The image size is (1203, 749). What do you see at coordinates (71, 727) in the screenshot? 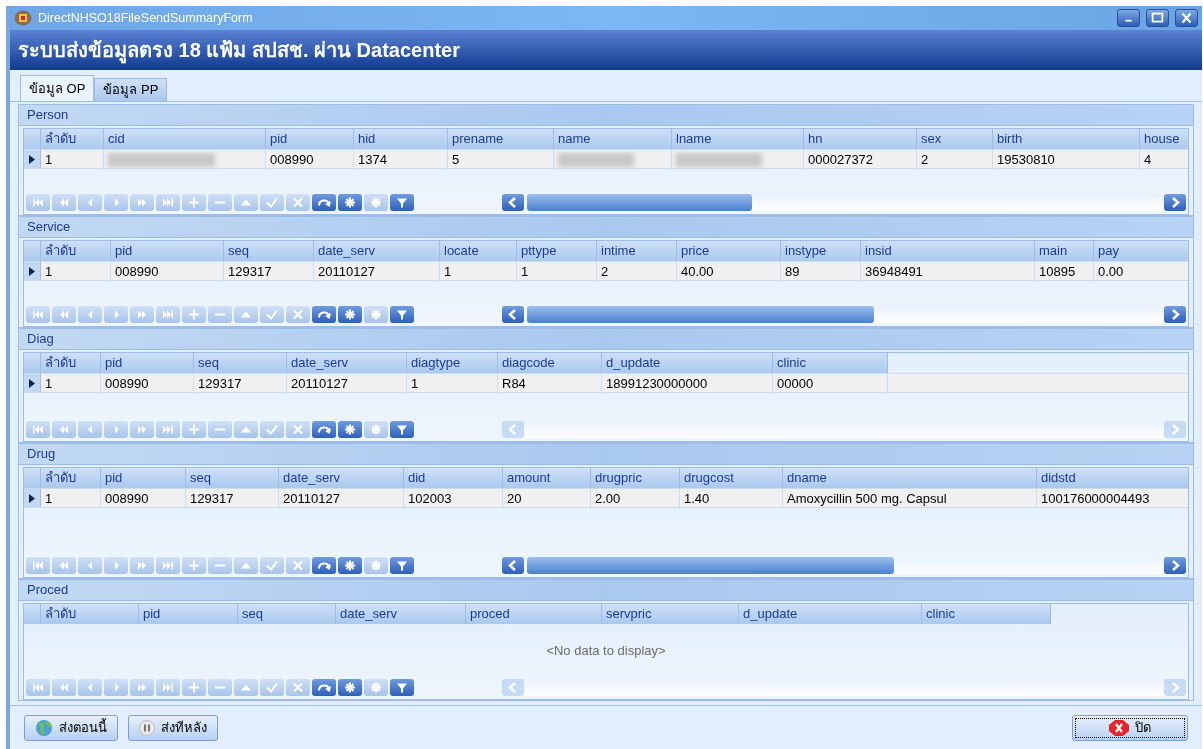
I see `send-now-button: ส่งตอนนี้` at bounding box center [71, 727].